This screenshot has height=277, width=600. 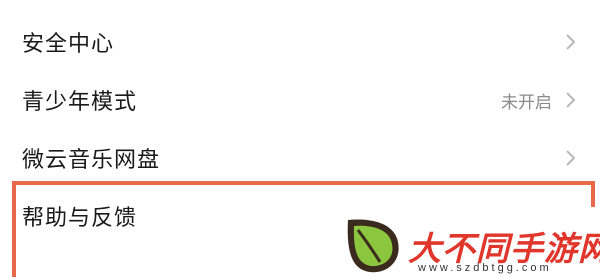 I want to click on settings-item-label: 青少年模式, so click(x=80, y=102).